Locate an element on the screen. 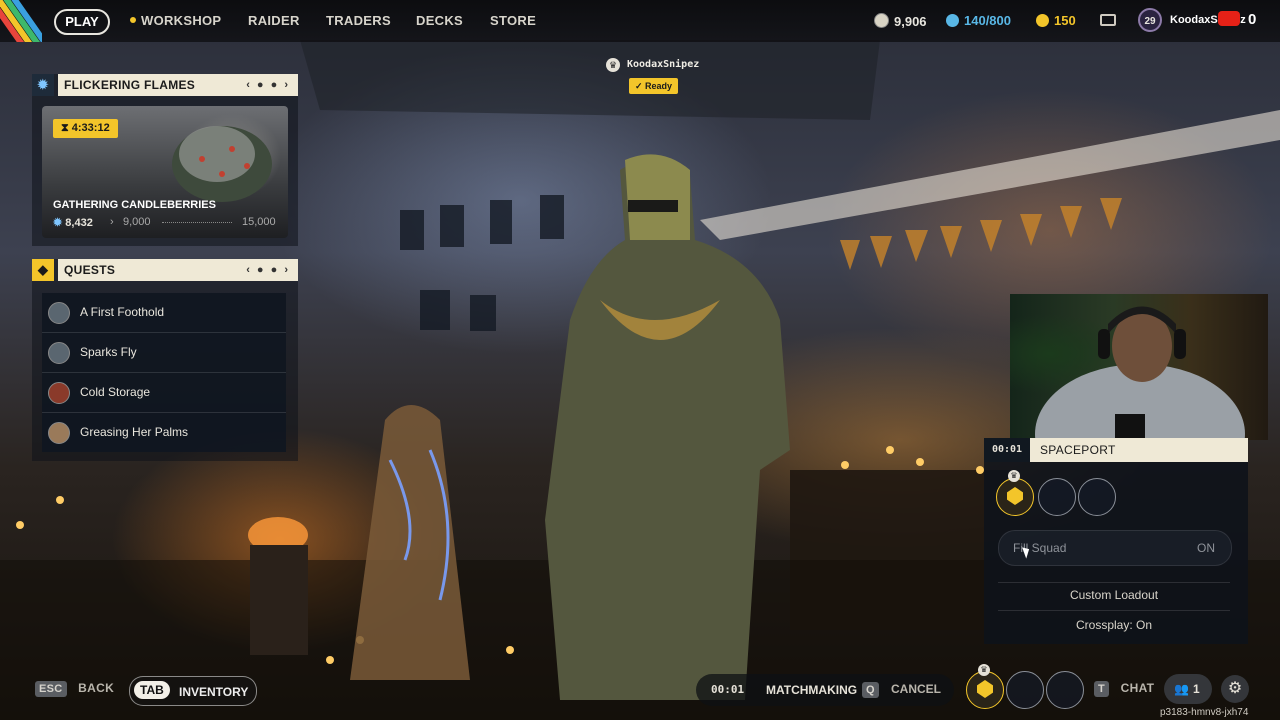 The image size is (1280, 720). q-key: Q is located at coordinates (870, 690).